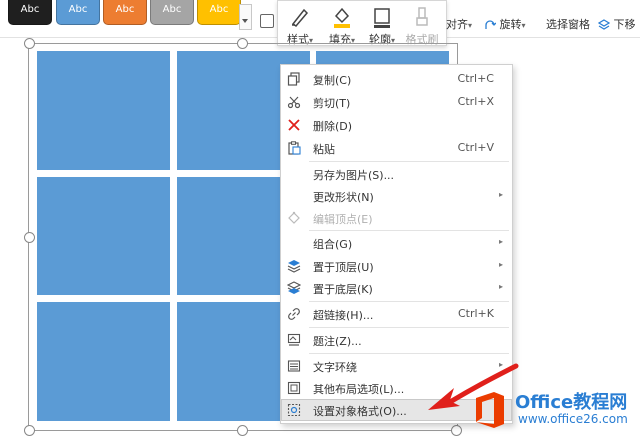  I want to click on shape-effect-icon, so click(267, 21).